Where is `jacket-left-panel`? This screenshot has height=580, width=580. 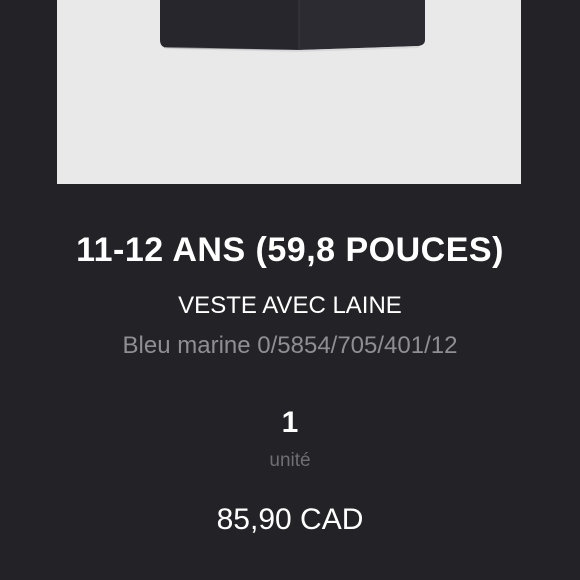 jacket-left-panel is located at coordinates (229, 25).